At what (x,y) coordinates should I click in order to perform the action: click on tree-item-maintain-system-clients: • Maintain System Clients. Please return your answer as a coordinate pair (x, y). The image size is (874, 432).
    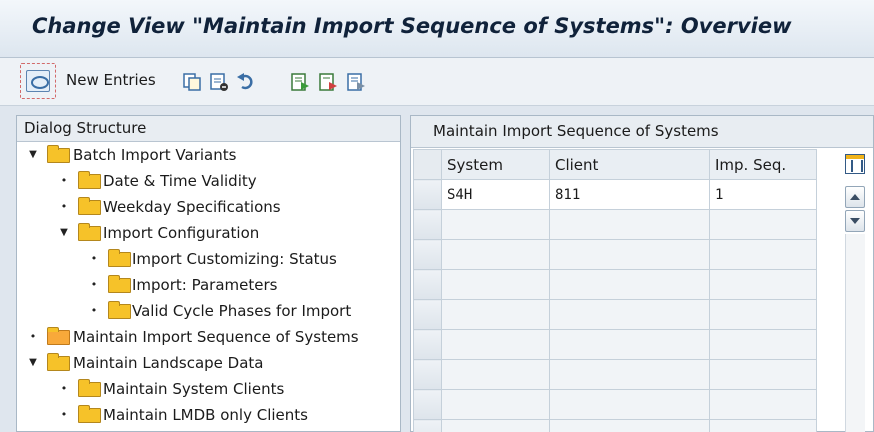
    Looking at the image, I should click on (208, 389).